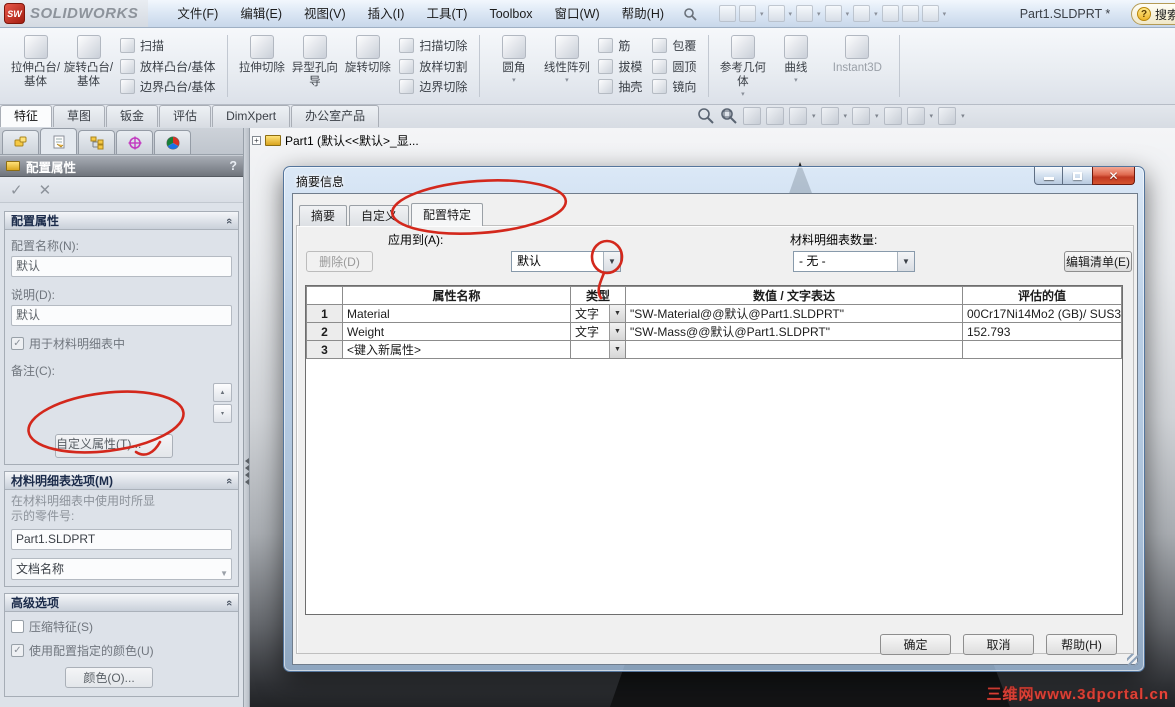 This screenshot has height=707, width=1175. What do you see at coordinates (1077, 176) in the screenshot?
I see `maximize-button` at bounding box center [1077, 176].